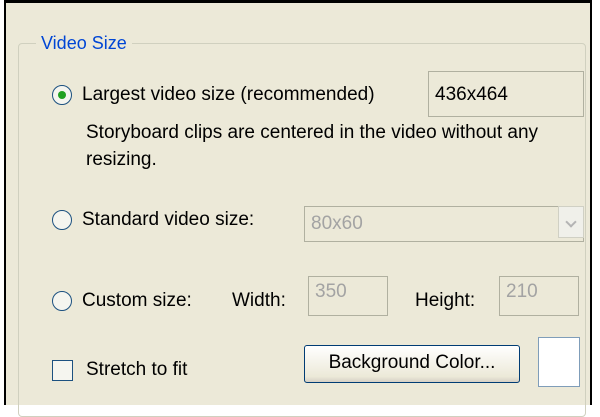 The width and height of the screenshot is (600, 417). I want to click on standard-video-size-label: Standard video size:, so click(168, 220).